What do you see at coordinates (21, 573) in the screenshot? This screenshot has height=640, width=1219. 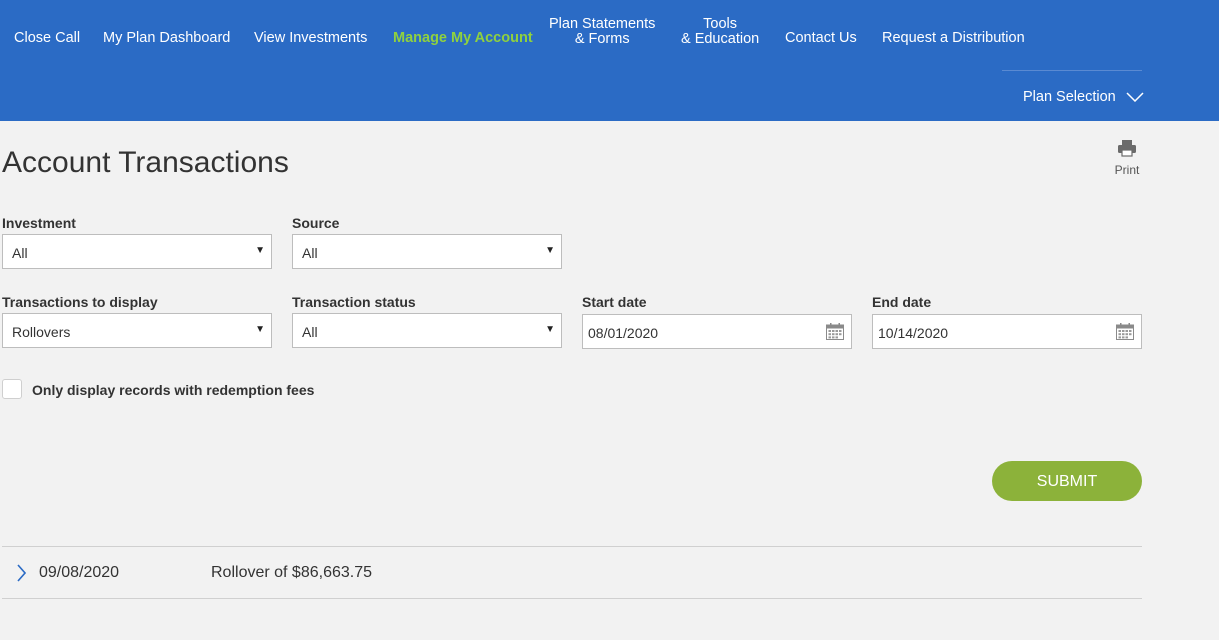 I see `chevron-right-icon` at bounding box center [21, 573].